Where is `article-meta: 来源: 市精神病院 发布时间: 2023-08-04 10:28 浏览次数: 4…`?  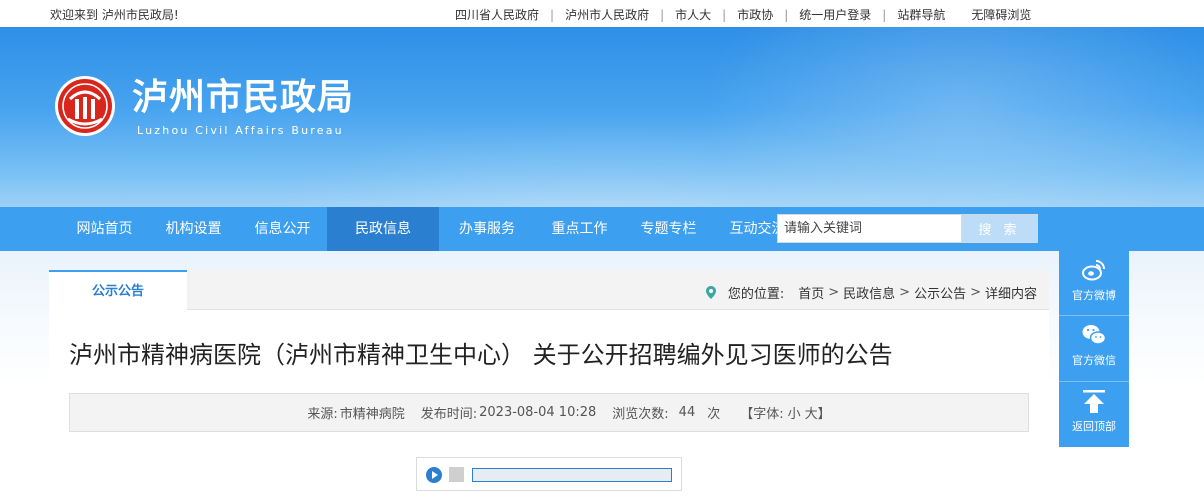
article-meta: 来源: 市精神病院 发布时间: 2023-08-04 10:28 浏览次数: 4… is located at coordinates (549, 412).